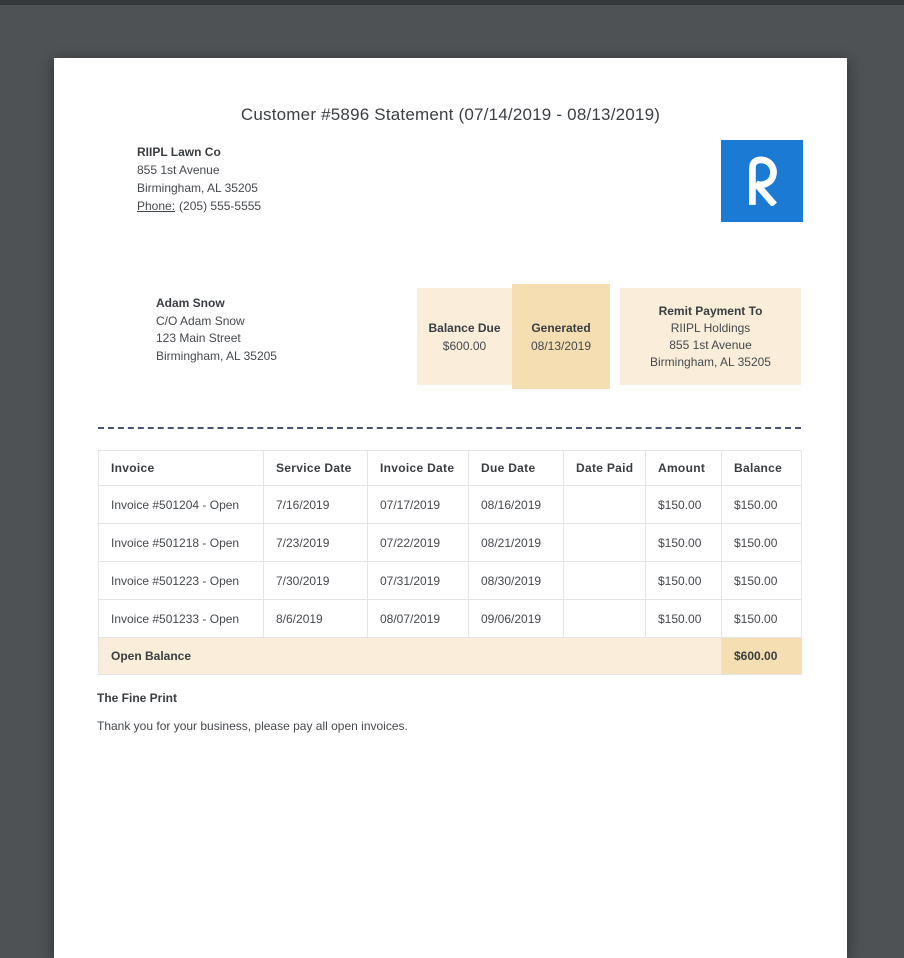  I want to click on r-letter-icon, so click(762, 181).